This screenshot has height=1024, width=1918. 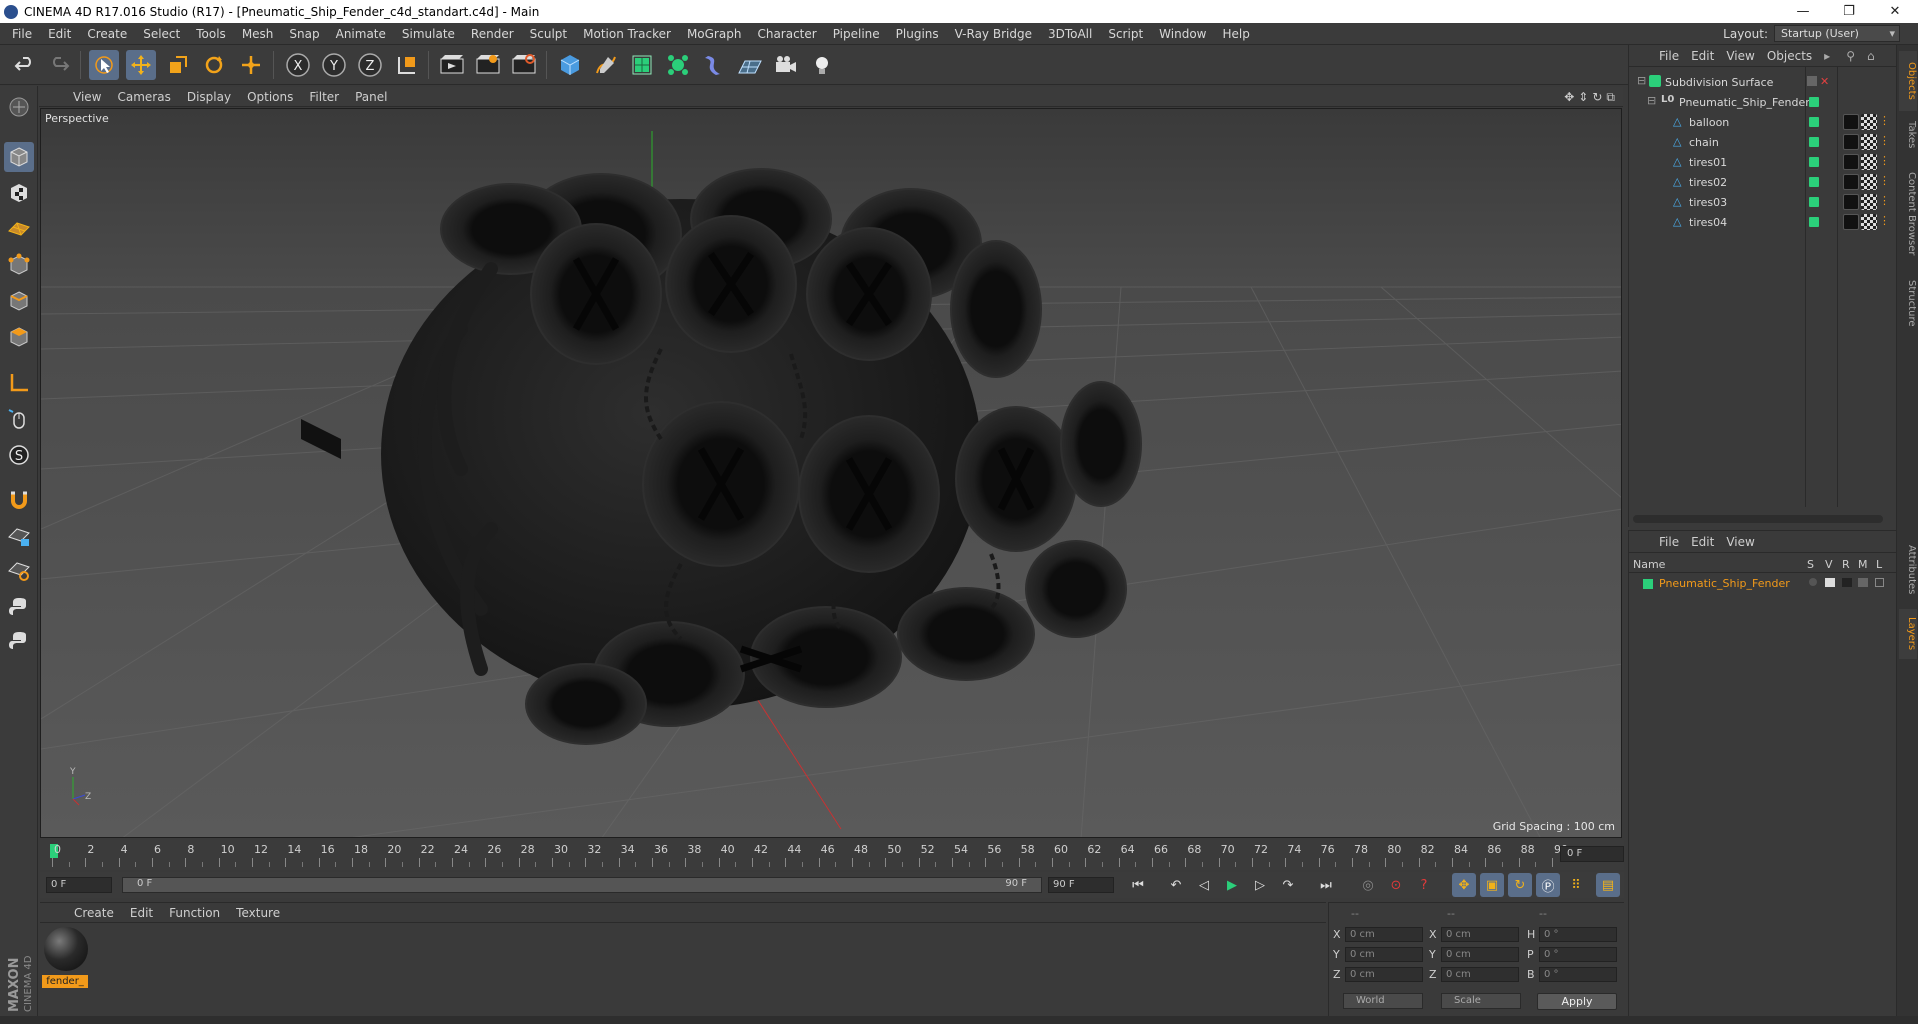 I want to click on points-mode-icon, so click(x=19, y=265).